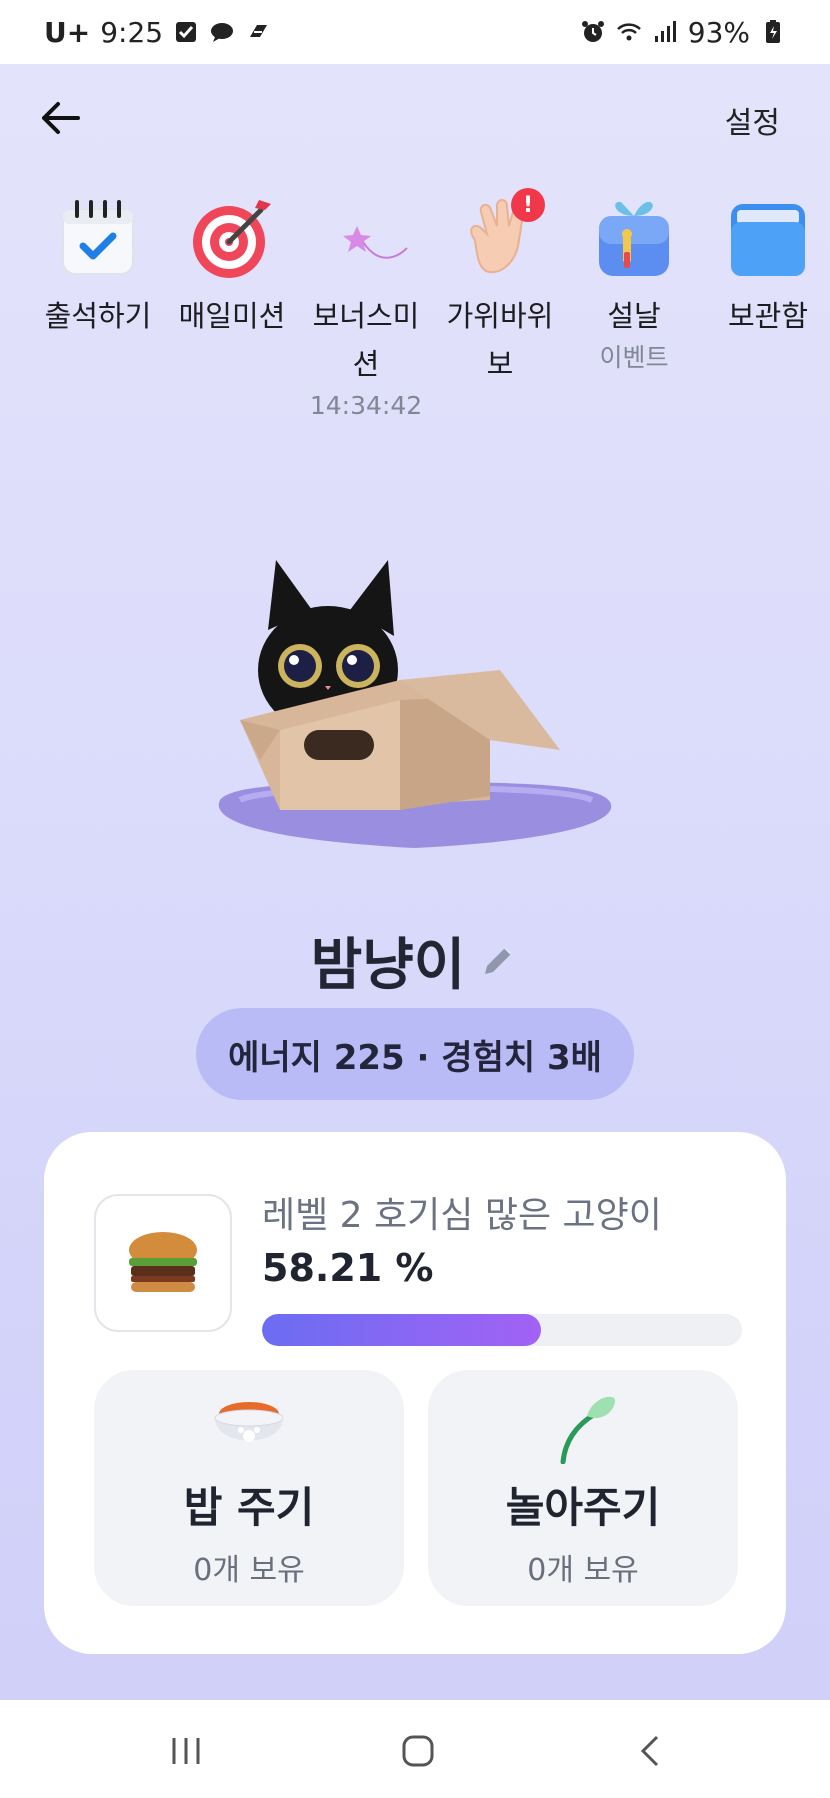 Image resolution: width=830 pixels, height=1798 pixels. What do you see at coordinates (232, 316) in the screenshot?
I see `menu-item-label: 매일미션` at bounding box center [232, 316].